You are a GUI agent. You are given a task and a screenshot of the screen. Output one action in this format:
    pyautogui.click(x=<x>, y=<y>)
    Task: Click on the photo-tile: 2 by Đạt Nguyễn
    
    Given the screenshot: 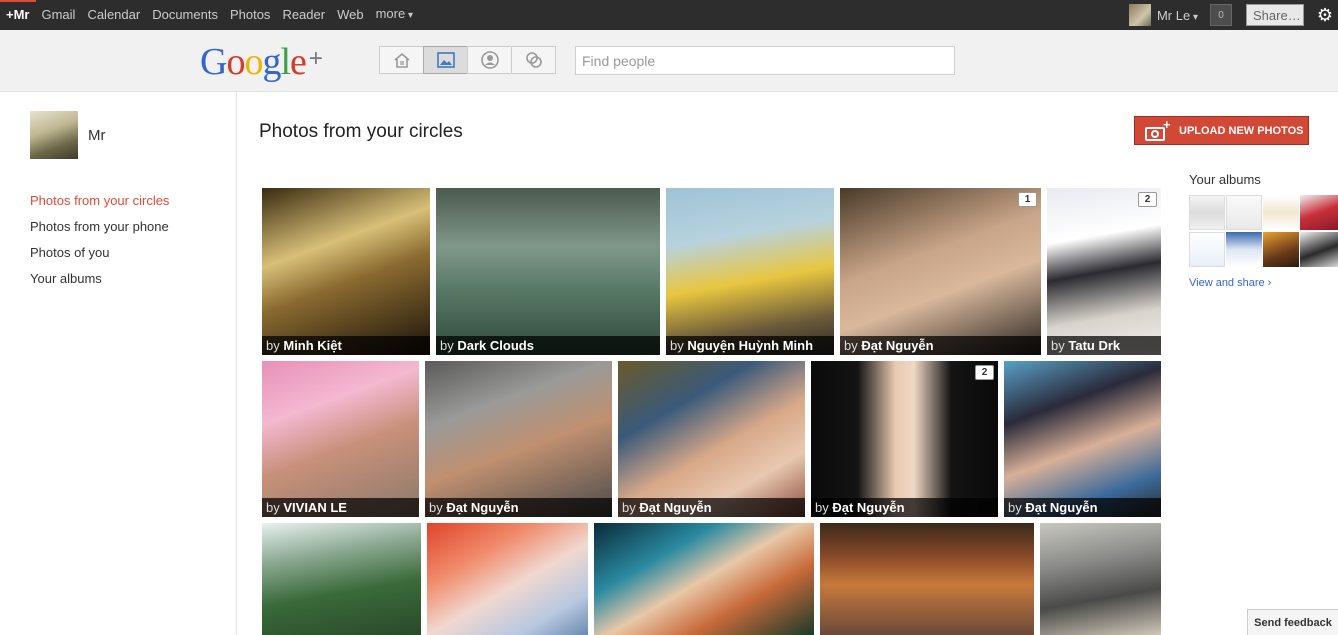 What is the action you would take?
    pyautogui.click(x=904, y=439)
    